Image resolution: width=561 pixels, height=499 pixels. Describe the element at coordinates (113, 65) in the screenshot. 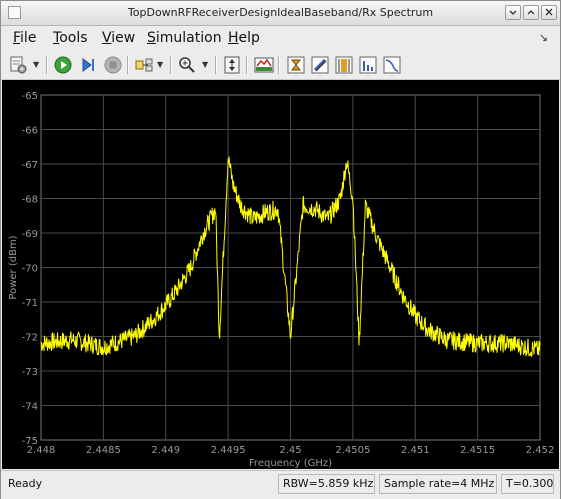

I see `stop-icon` at that location.